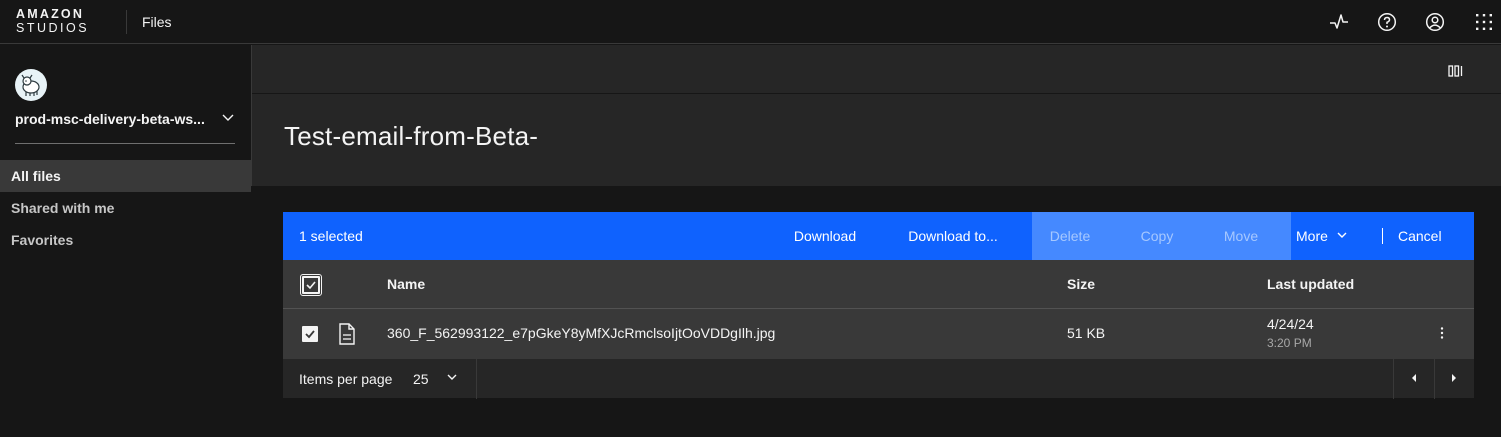 The height and width of the screenshot is (437, 1501). I want to click on next-page-button, so click(1454, 379).